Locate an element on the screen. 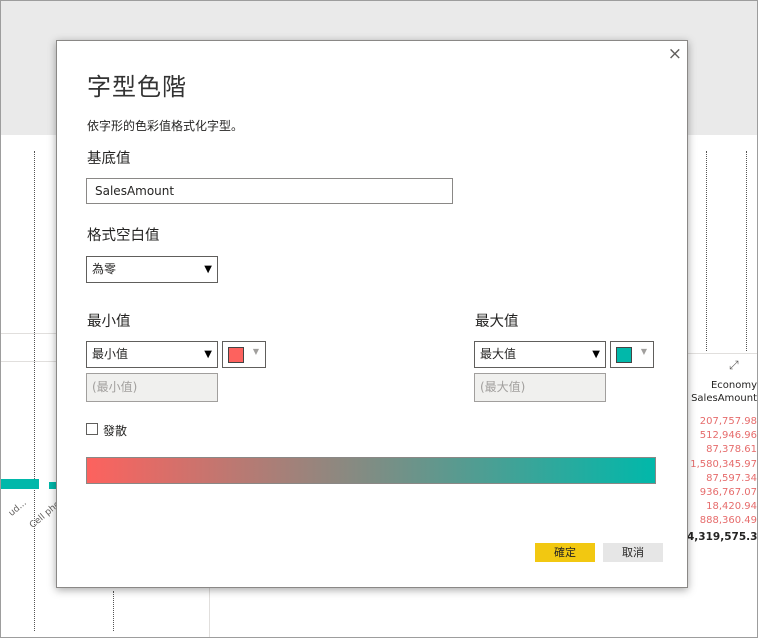 The height and width of the screenshot is (638, 758). table-header: Economy is located at coordinates (733, 385).